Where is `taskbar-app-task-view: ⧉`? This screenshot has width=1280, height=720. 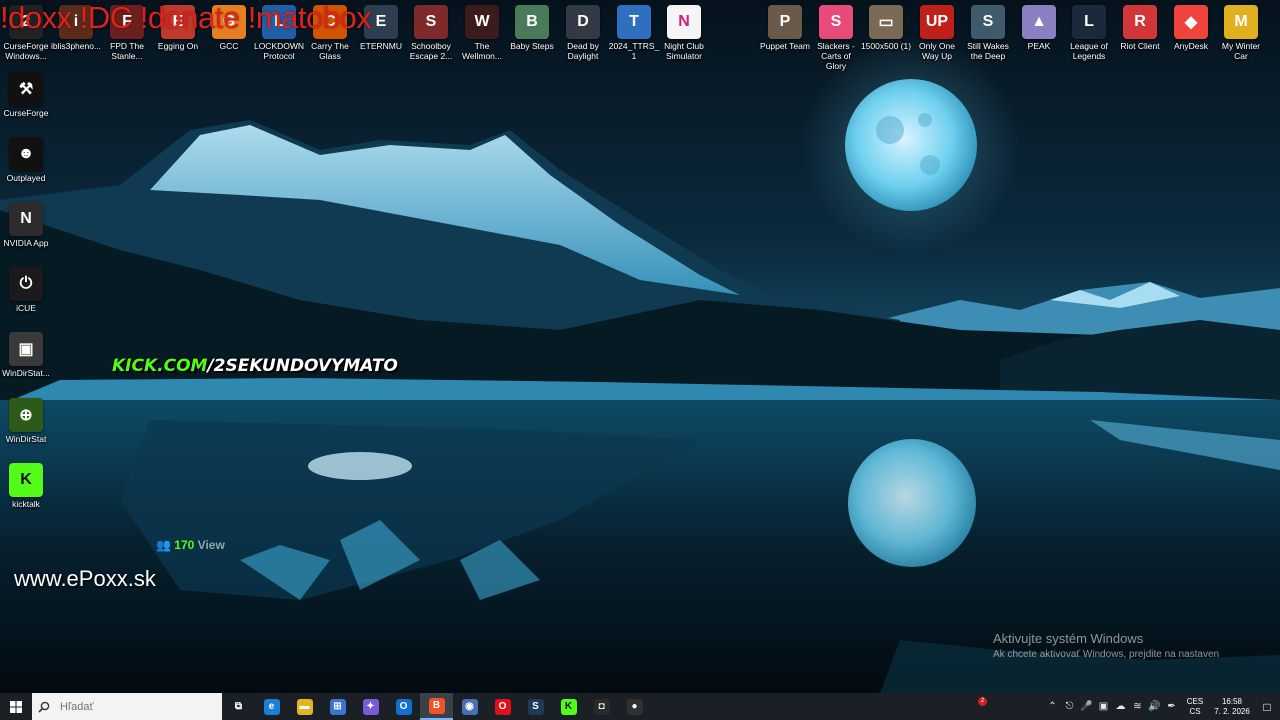 taskbar-app-task-view: ⧉ is located at coordinates (238, 706).